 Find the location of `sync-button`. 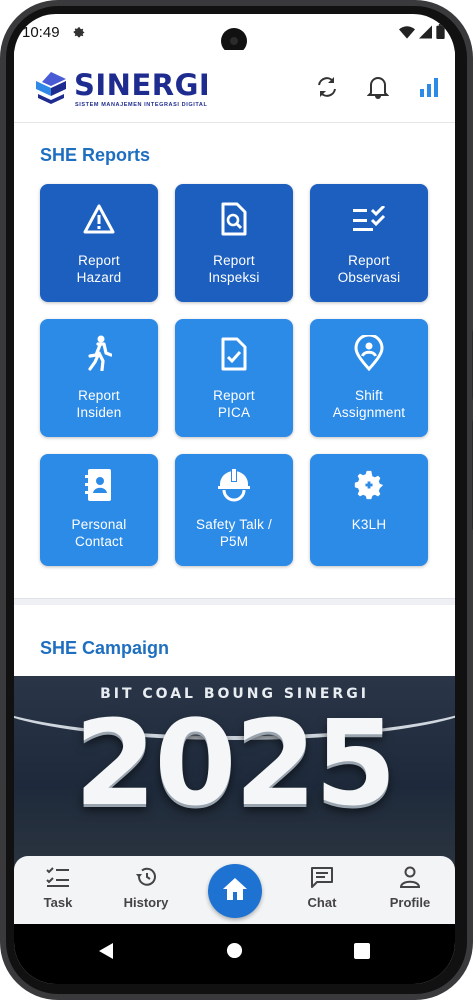

sync-button is located at coordinates (327, 89).